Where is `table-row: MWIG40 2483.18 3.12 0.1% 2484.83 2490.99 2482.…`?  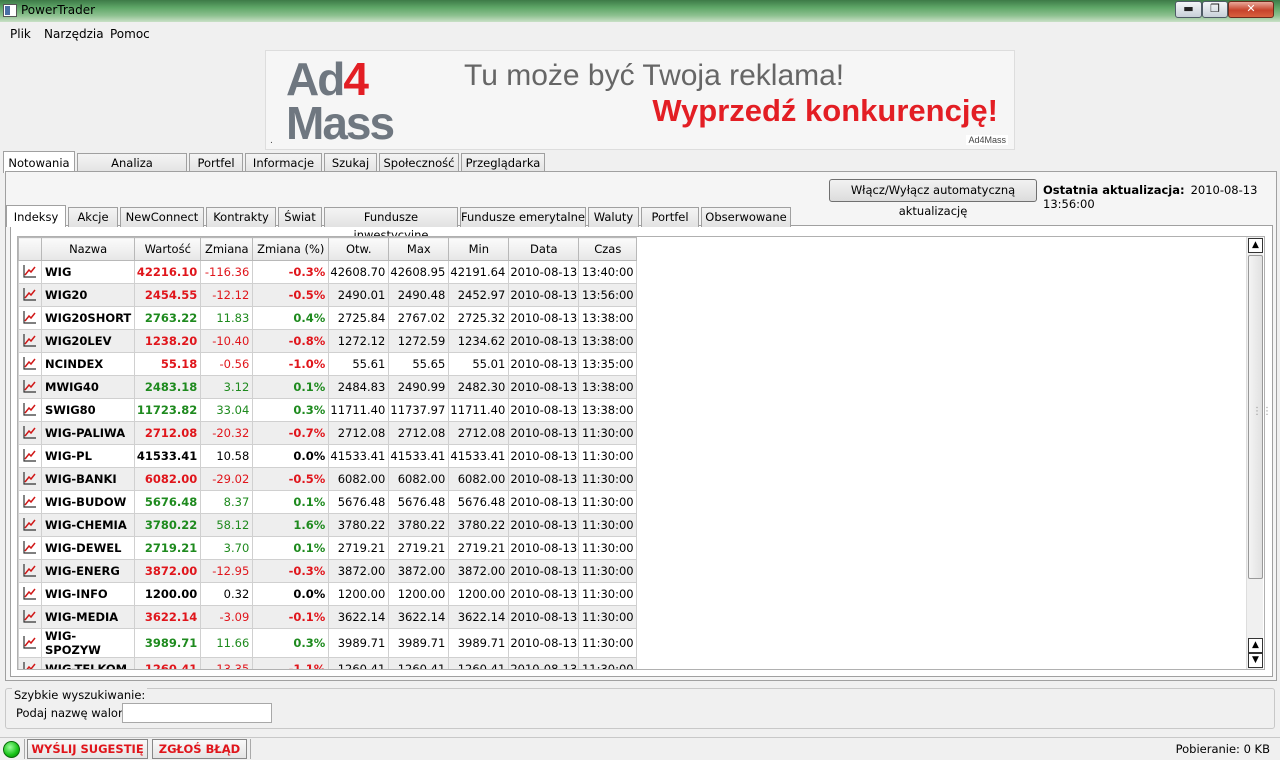 table-row: MWIG40 2483.18 3.12 0.1% 2484.83 2490.99 2482.… is located at coordinates (328, 387).